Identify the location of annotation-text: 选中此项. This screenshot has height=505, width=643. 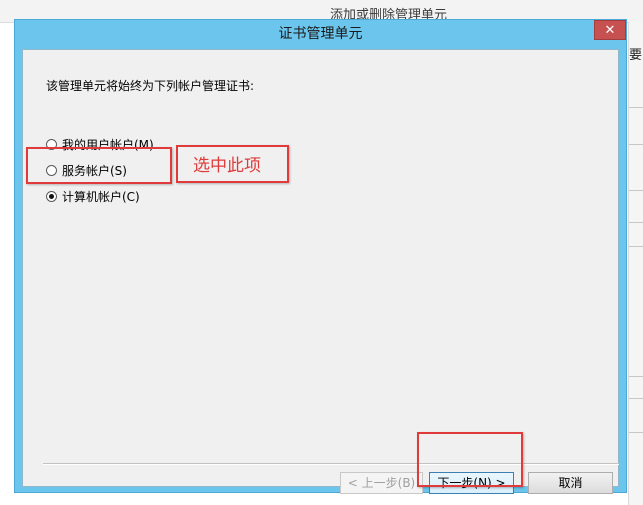
(227, 166).